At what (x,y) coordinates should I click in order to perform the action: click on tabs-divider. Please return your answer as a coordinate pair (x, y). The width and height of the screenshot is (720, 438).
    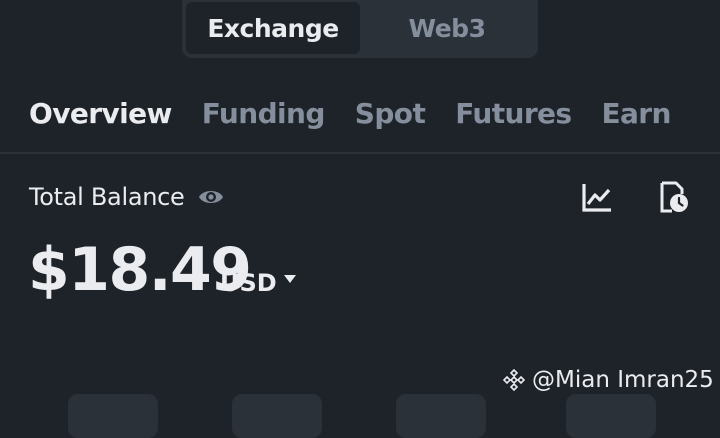
    Looking at the image, I should click on (360, 153).